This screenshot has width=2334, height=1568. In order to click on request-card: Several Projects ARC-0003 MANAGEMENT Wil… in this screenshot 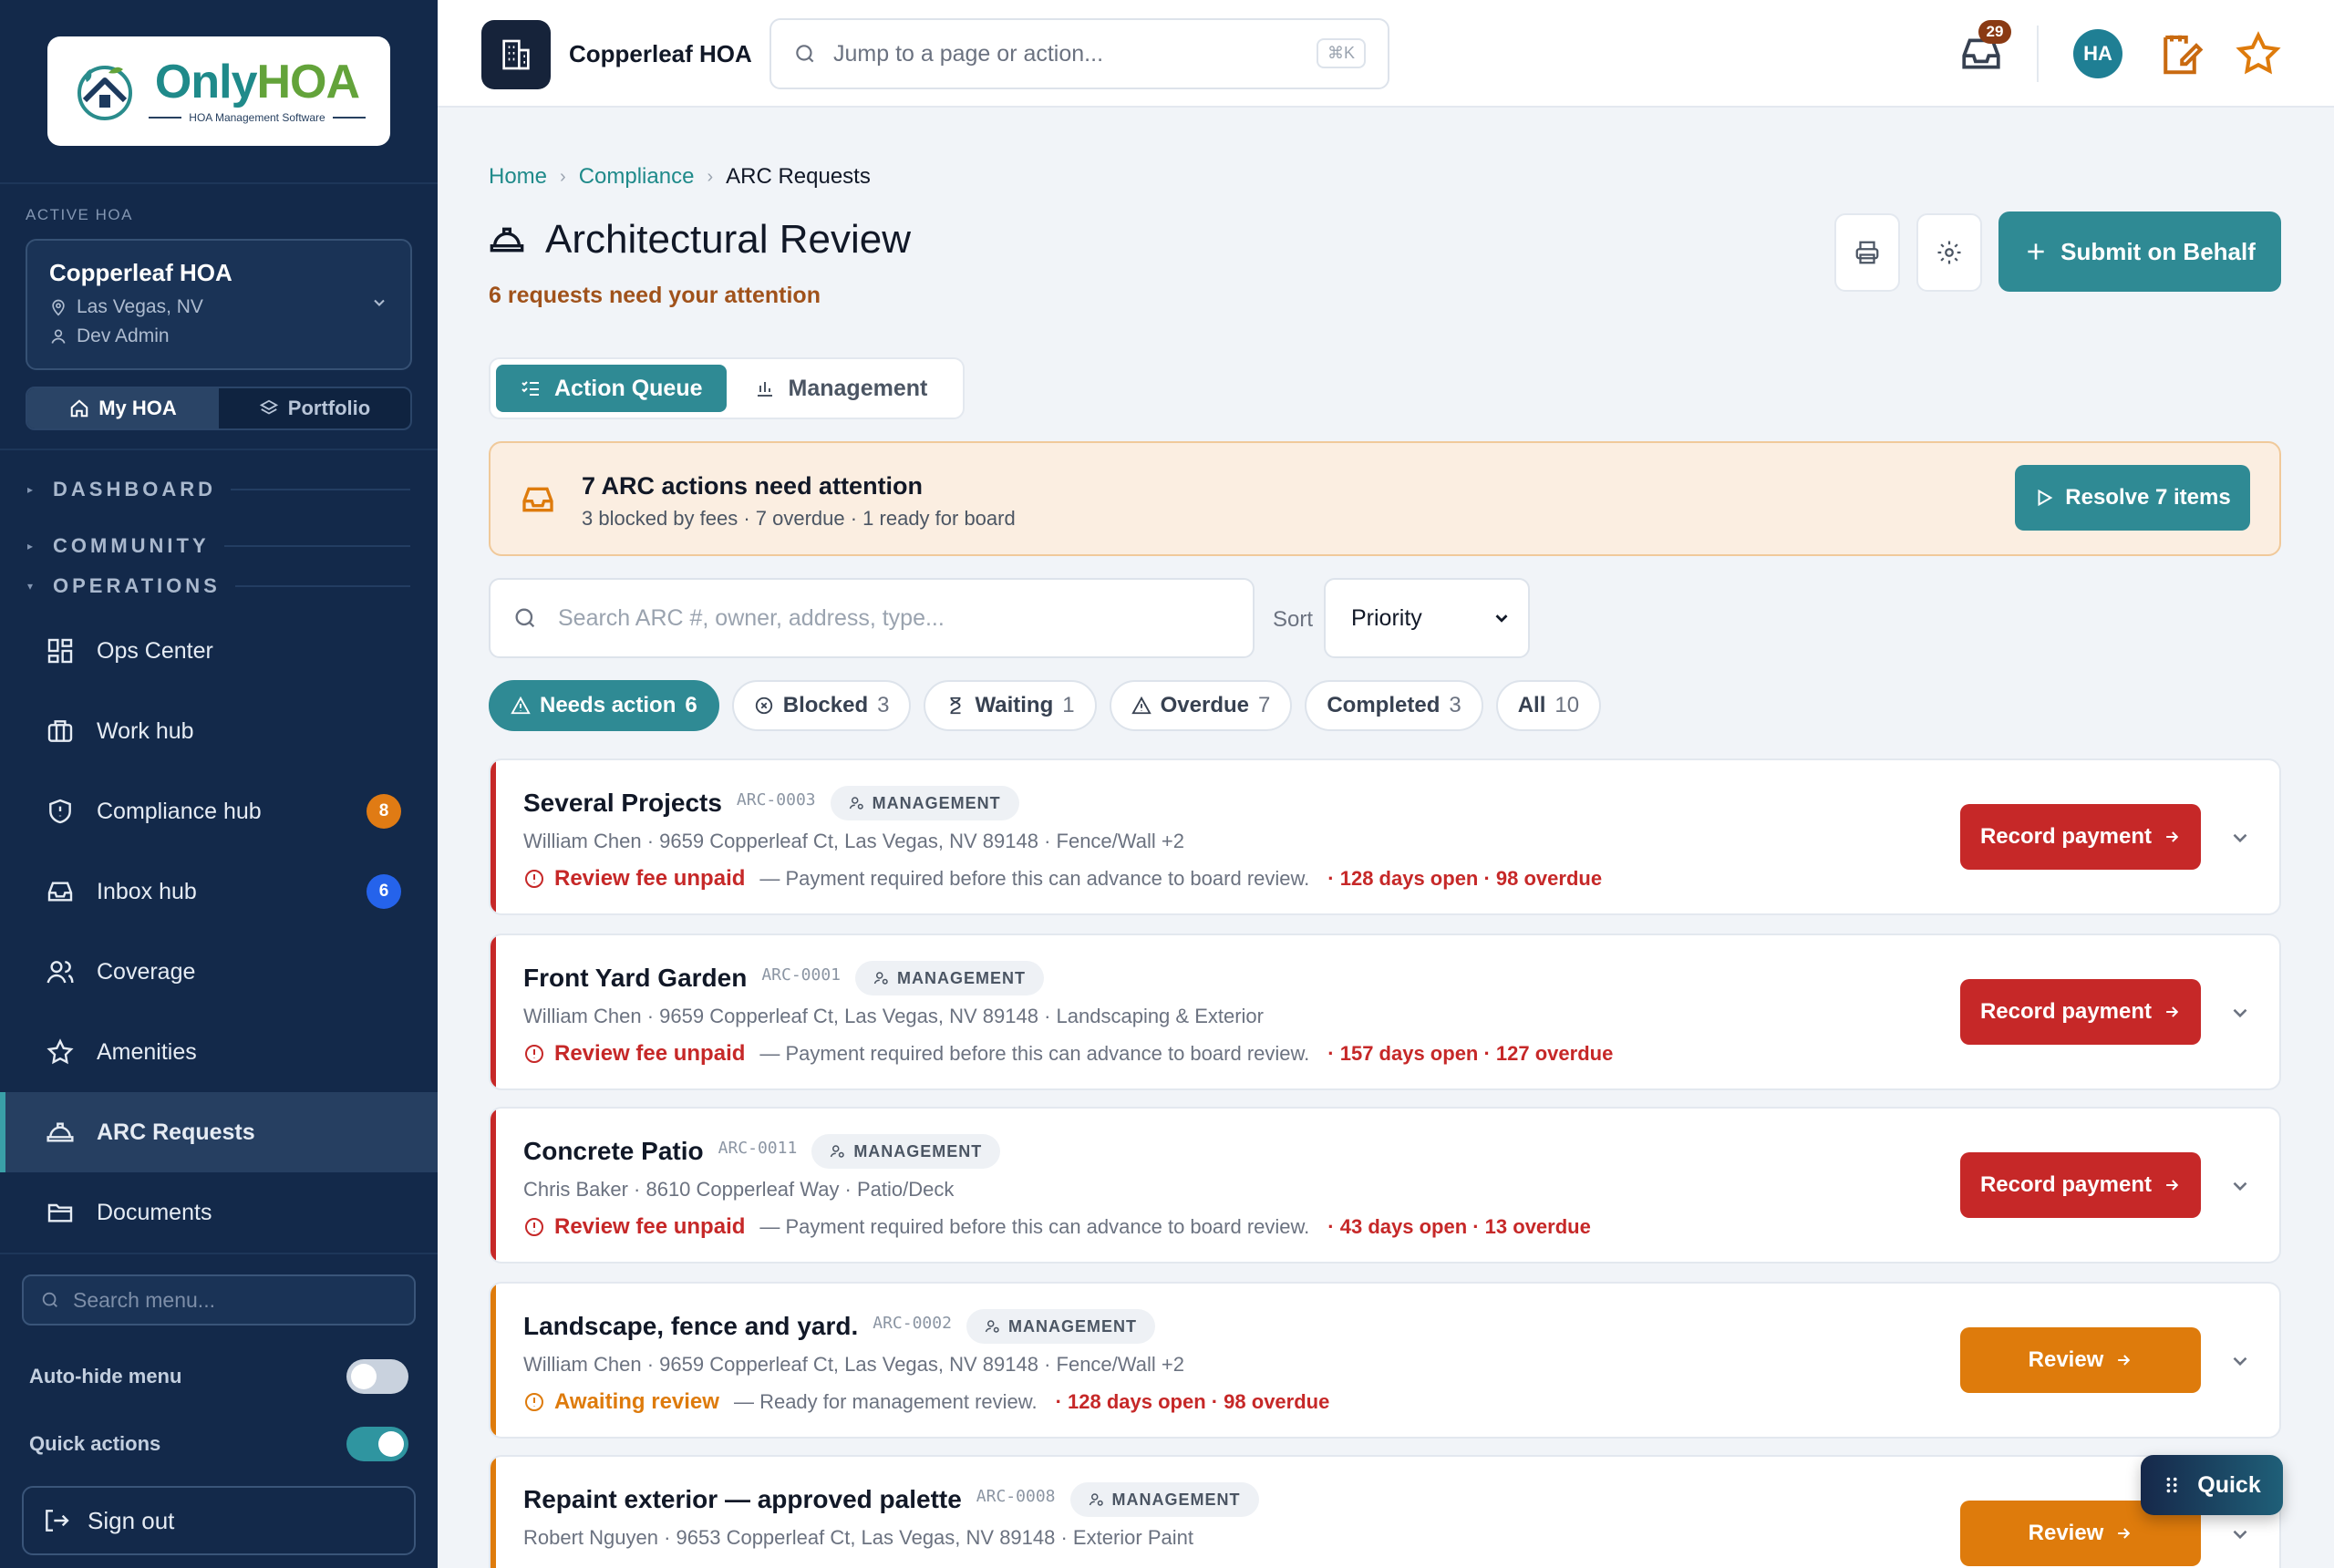, I will do `click(1385, 836)`.